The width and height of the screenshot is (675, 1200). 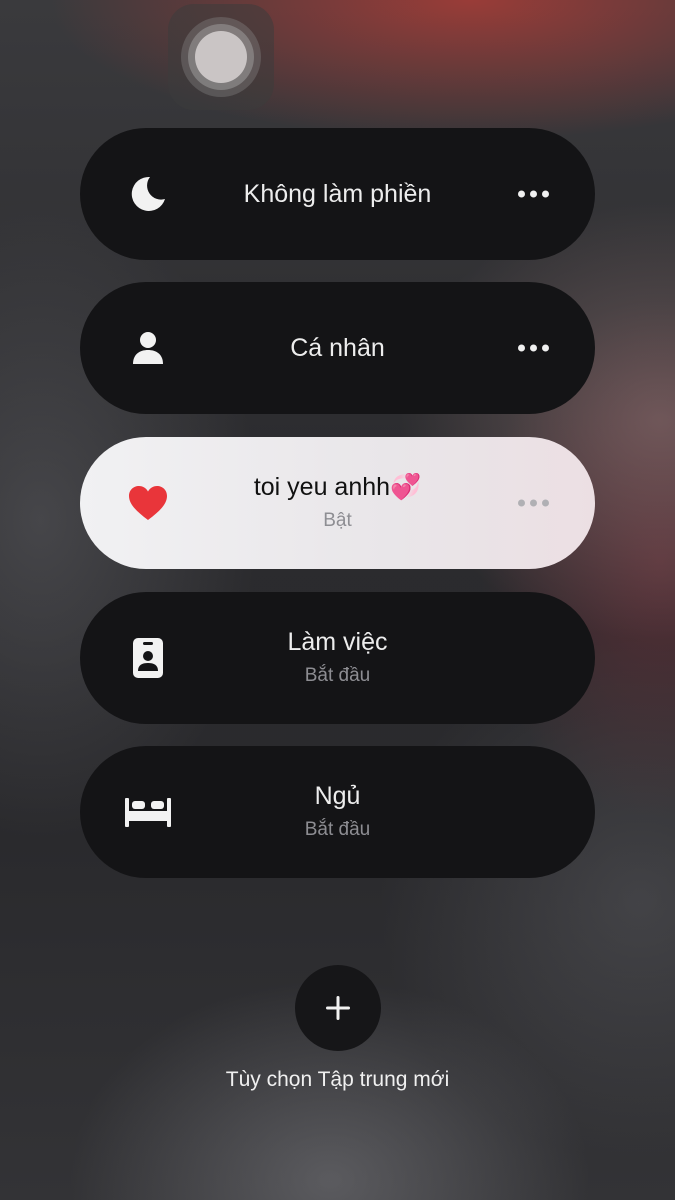 What do you see at coordinates (148, 348) in the screenshot?
I see `person-icon` at bounding box center [148, 348].